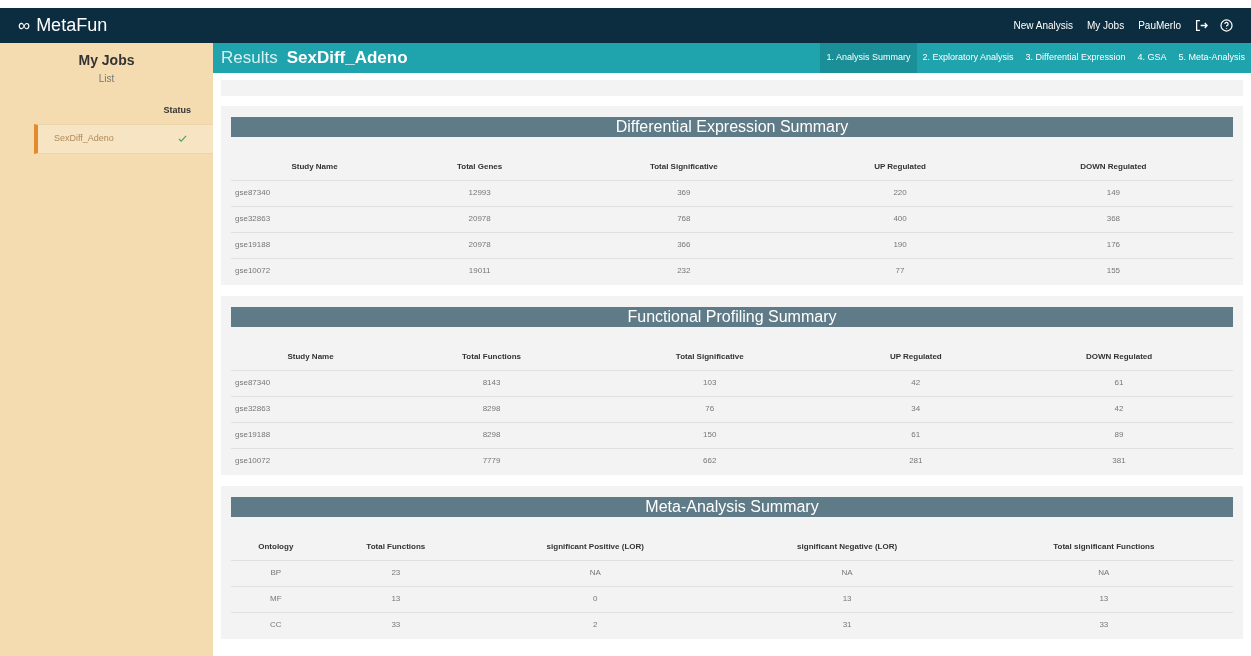  I want to click on table-cell: 190, so click(900, 245).